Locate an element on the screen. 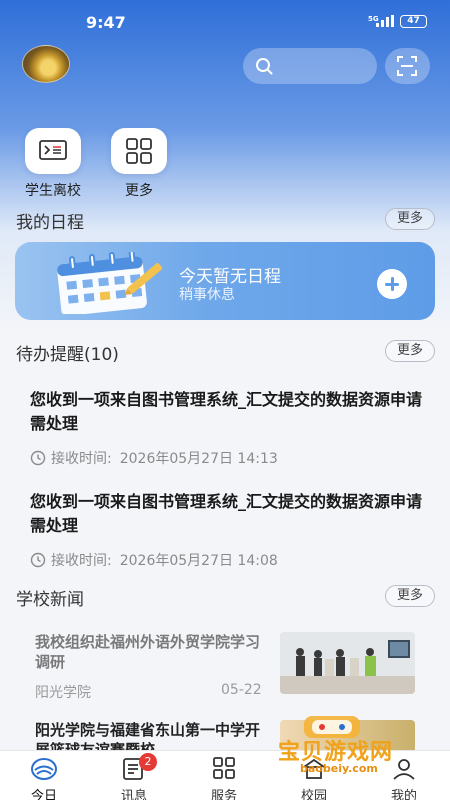  news-photo is located at coordinates (347, 663).